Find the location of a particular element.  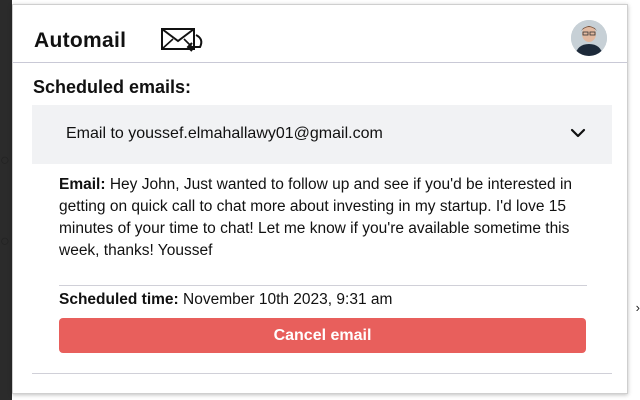

app-title: Automail is located at coordinates (80, 40).